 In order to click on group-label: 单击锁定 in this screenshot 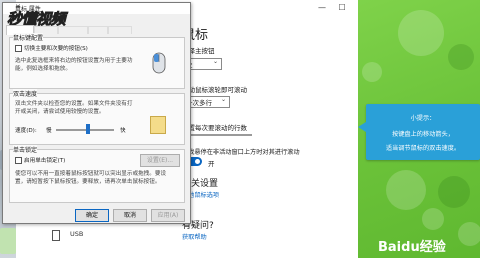, I will do `click(25, 149)`.